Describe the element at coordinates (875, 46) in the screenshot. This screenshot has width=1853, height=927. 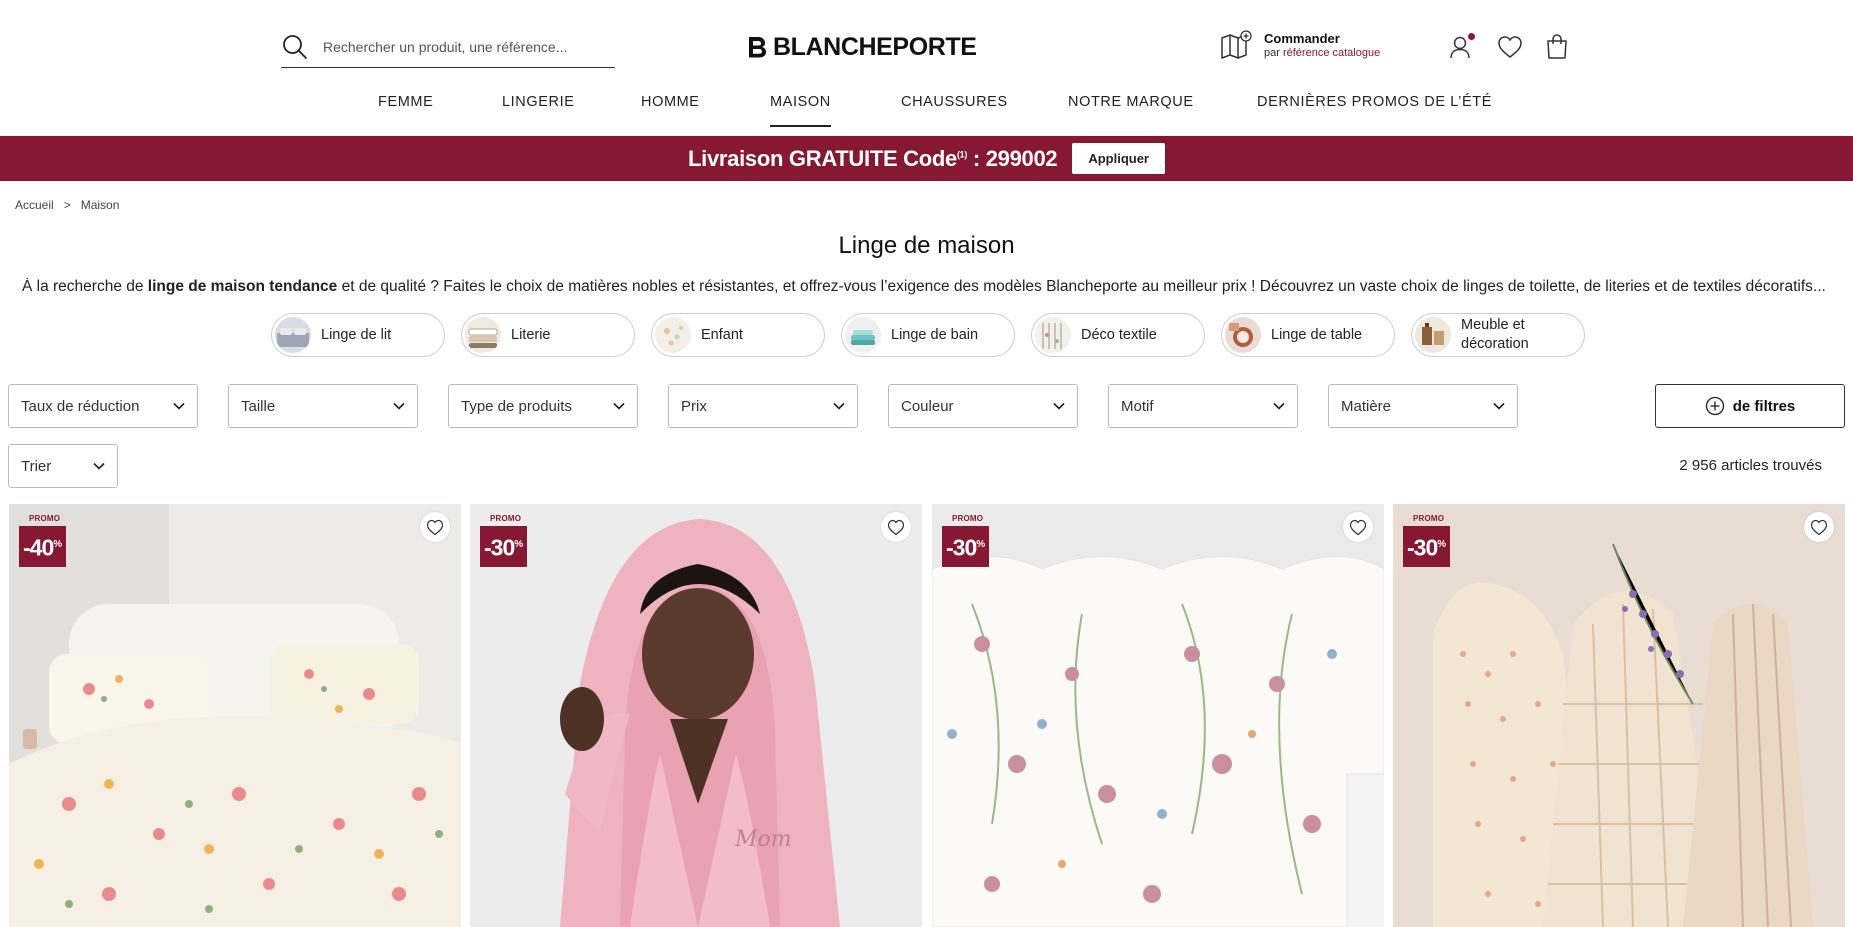
I see `logo-text: BLANCHEPORTE` at that location.